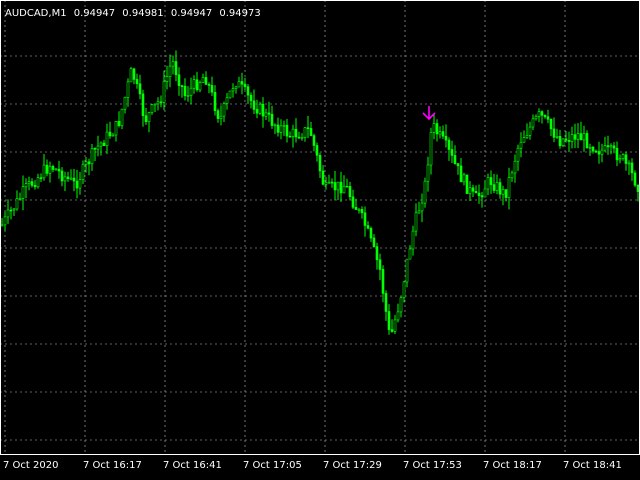 The image size is (640, 480). I want to click on down-arrow-icon, so click(429, 113).